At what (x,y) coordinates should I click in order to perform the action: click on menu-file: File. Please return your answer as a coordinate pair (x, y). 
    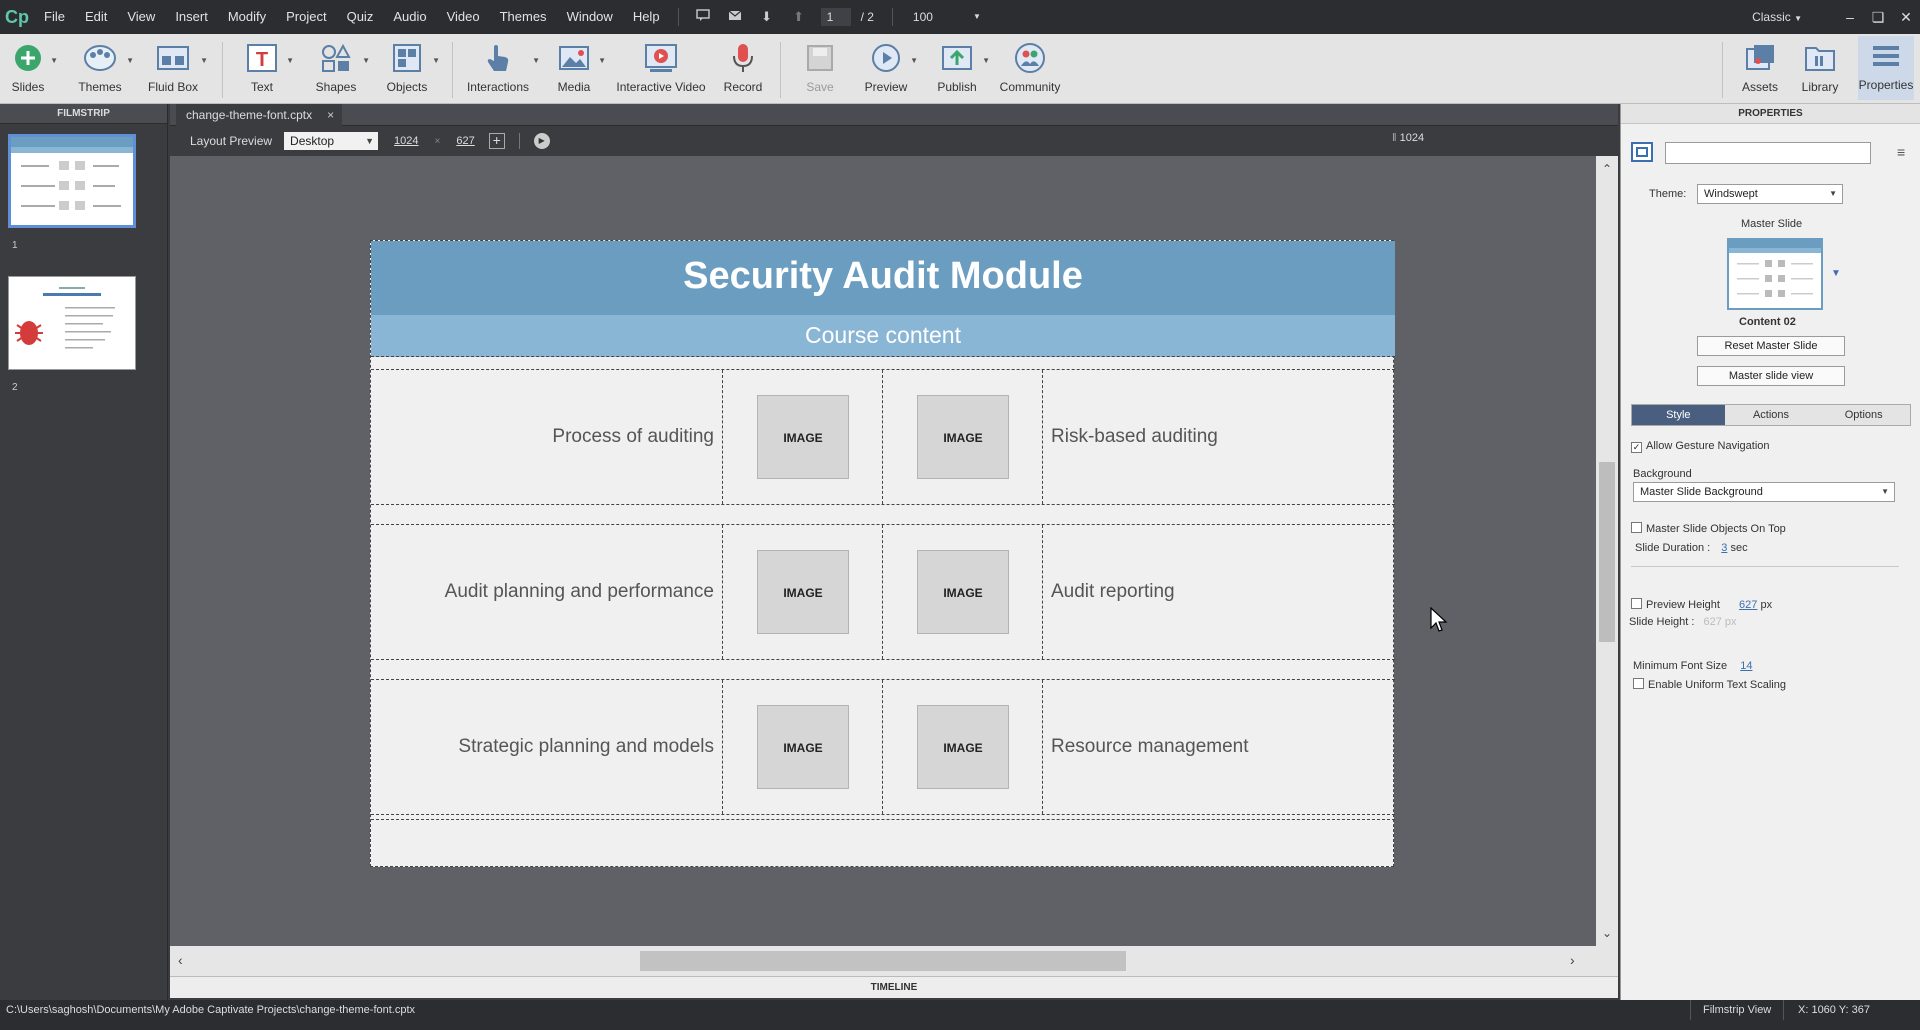
    Looking at the image, I should click on (54, 17).